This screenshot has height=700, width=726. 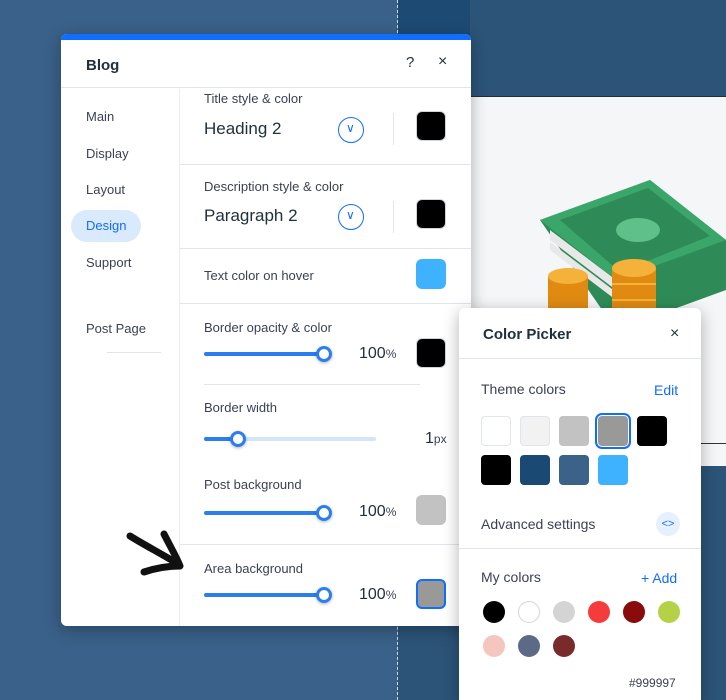 What do you see at coordinates (103, 65) in the screenshot?
I see `panel-title: Blog` at bounding box center [103, 65].